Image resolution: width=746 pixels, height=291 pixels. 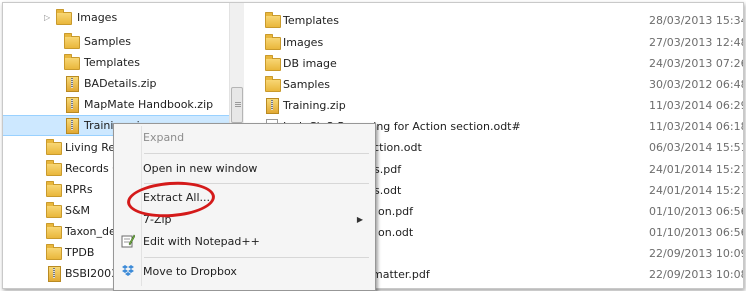 What do you see at coordinates (696, 42) in the screenshot?
I see `file-date: 27/03/2013 12:48` at bounding box center [696, 42].